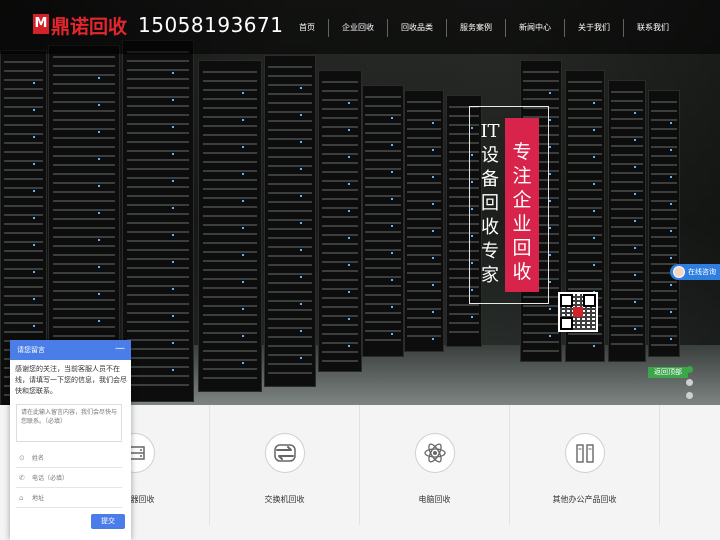  Describe the element at coordinates (69, 423) in the screenshot. I see `message-textarea` at that location.